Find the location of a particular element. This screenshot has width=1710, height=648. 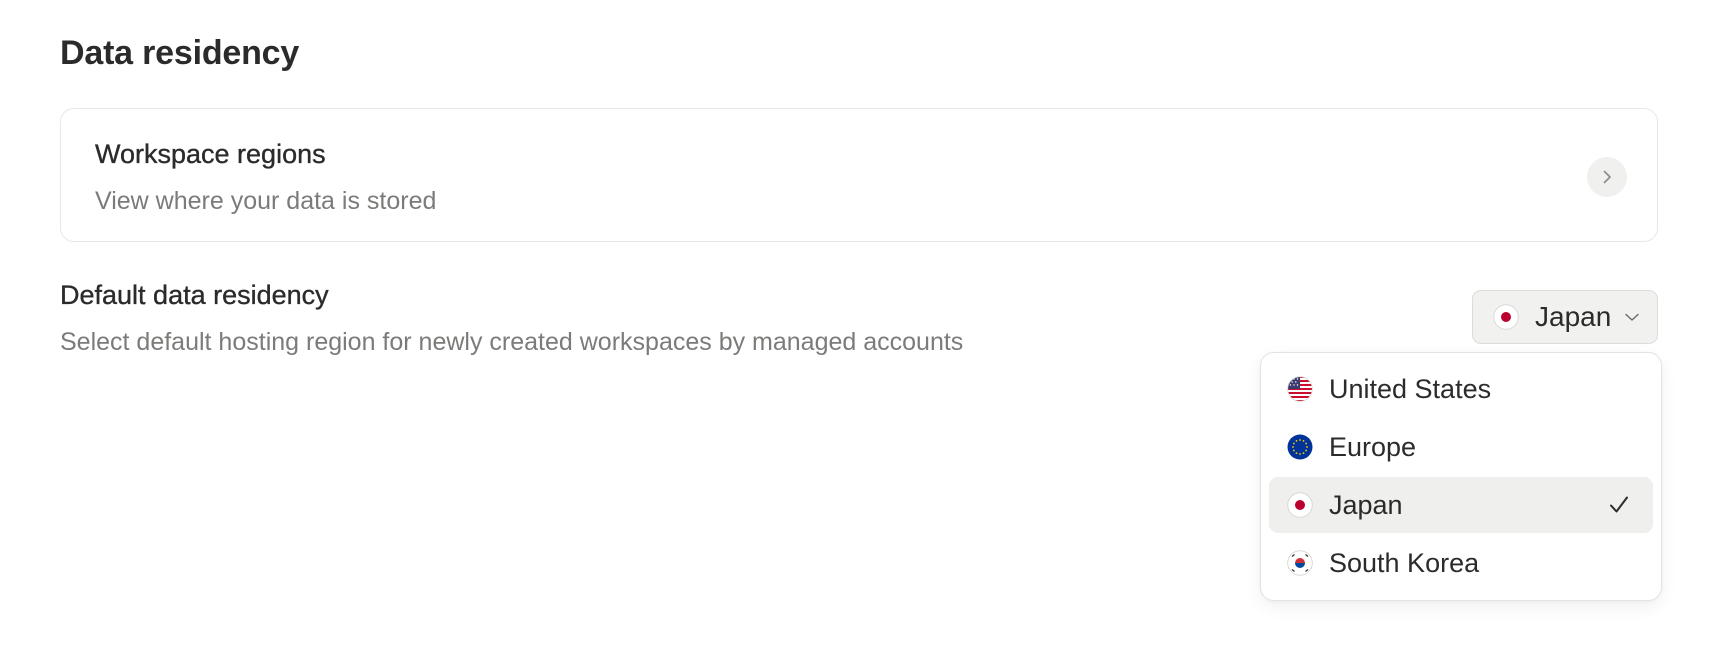

workspace-regions-subtitle: View where your data is stored is located at coordinates (266, 201).